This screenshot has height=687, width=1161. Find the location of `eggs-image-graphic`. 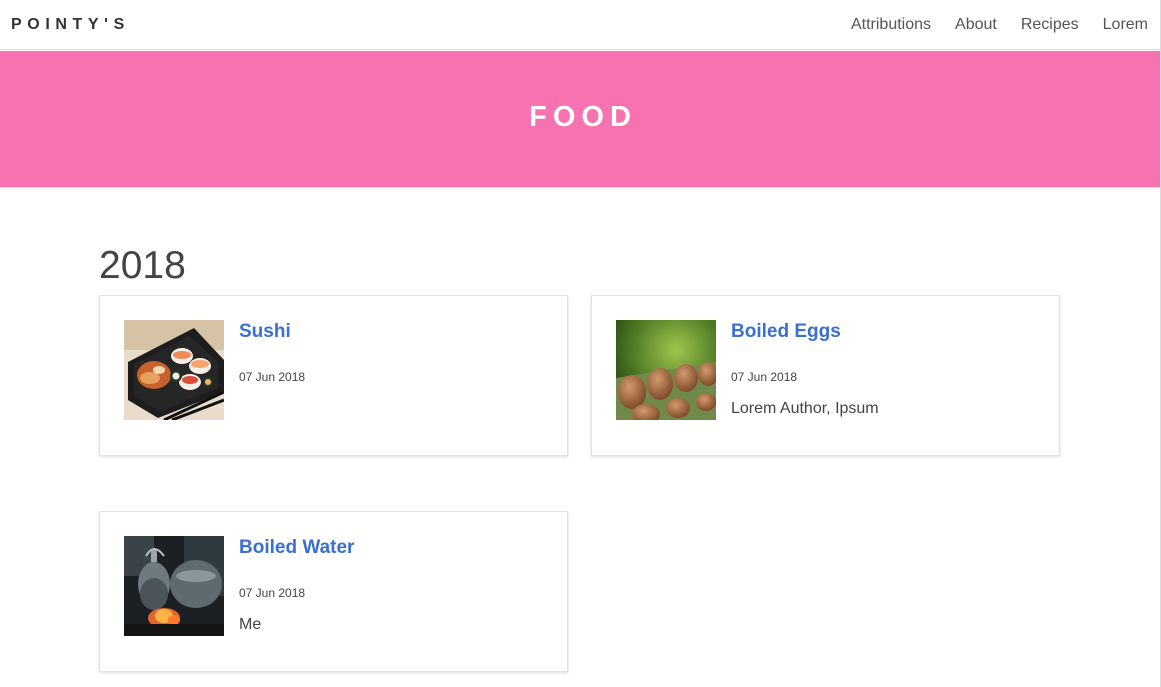

eggs-image-graphic is located at coordinates (666, 370).